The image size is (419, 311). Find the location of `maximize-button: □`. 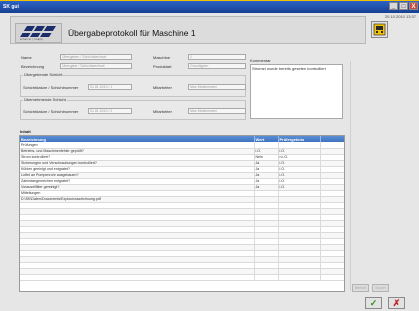

maximize-button: □ is located at coordinates (403, 6).